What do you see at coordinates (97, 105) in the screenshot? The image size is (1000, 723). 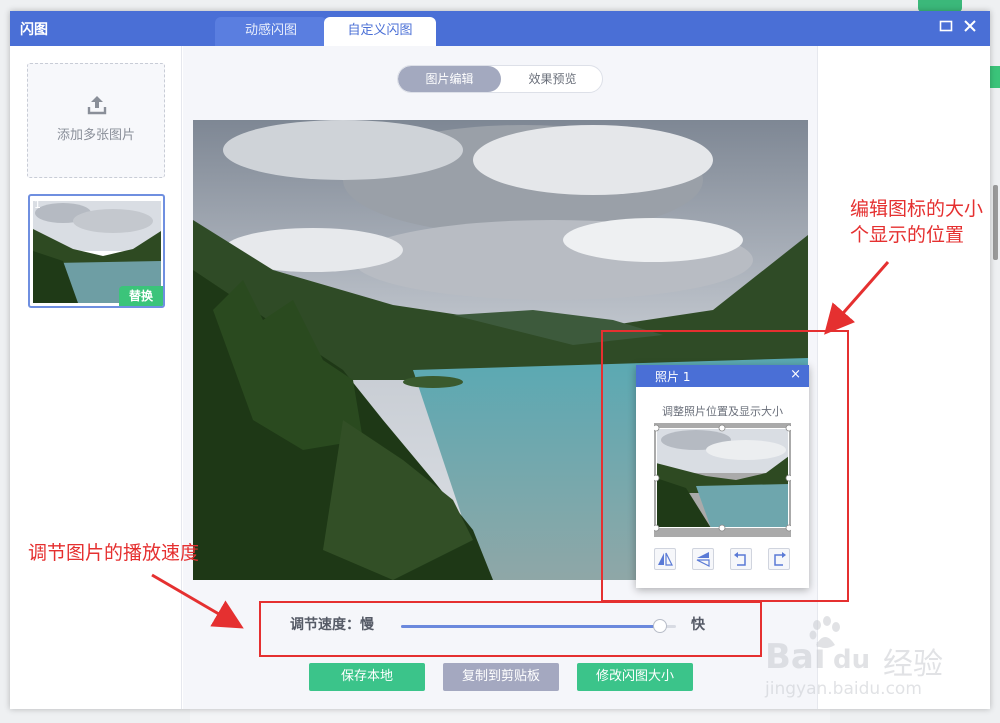 I see `upload-icon` at bounding box center [97, 105].